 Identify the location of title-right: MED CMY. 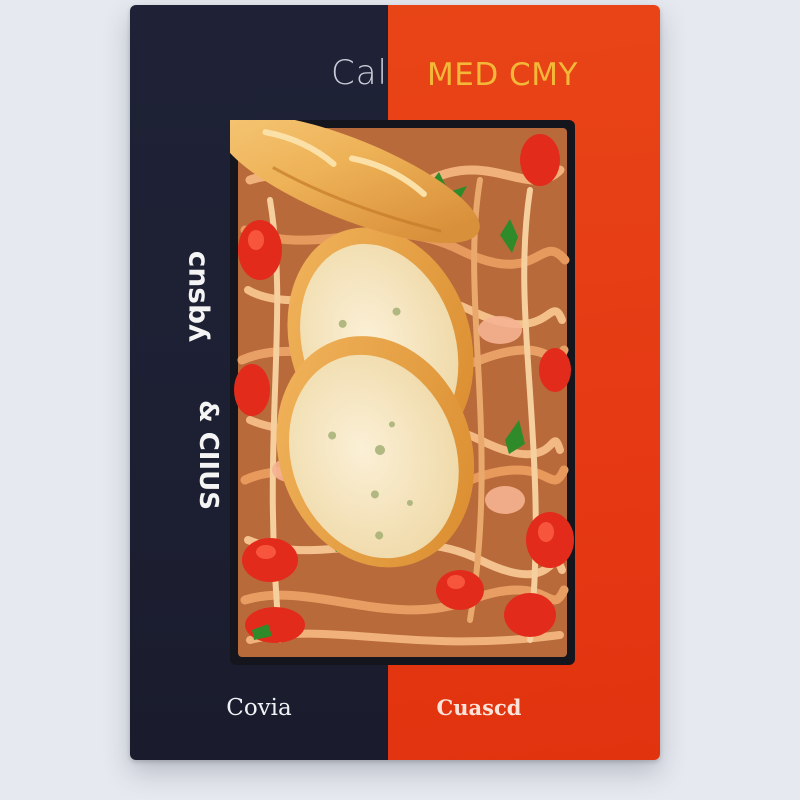
(502, 75).